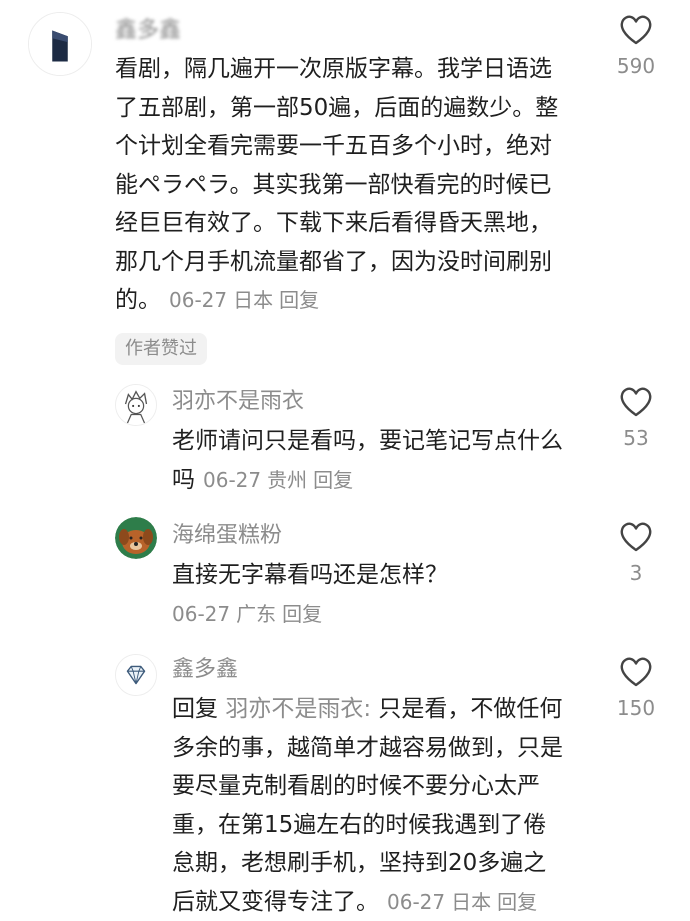 Image resolution: width=690 pixels, height=921 pixels. What do you see at coordinates (336, 69) in the screenshot?
I see `comment-line: 看剧，隔几遍开一次原版字幕。我学日语选` at bounding box center [336, 69].